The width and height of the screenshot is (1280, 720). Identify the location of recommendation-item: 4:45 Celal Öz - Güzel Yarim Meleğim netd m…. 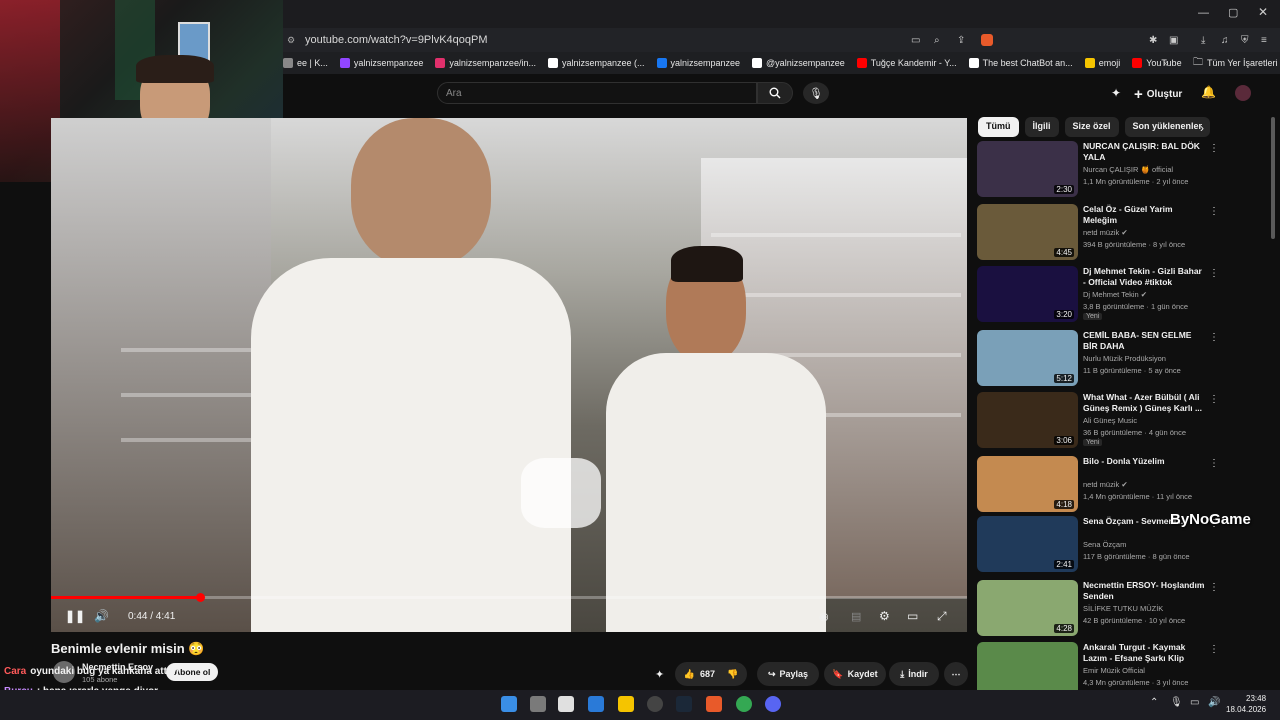
(1122, 234).